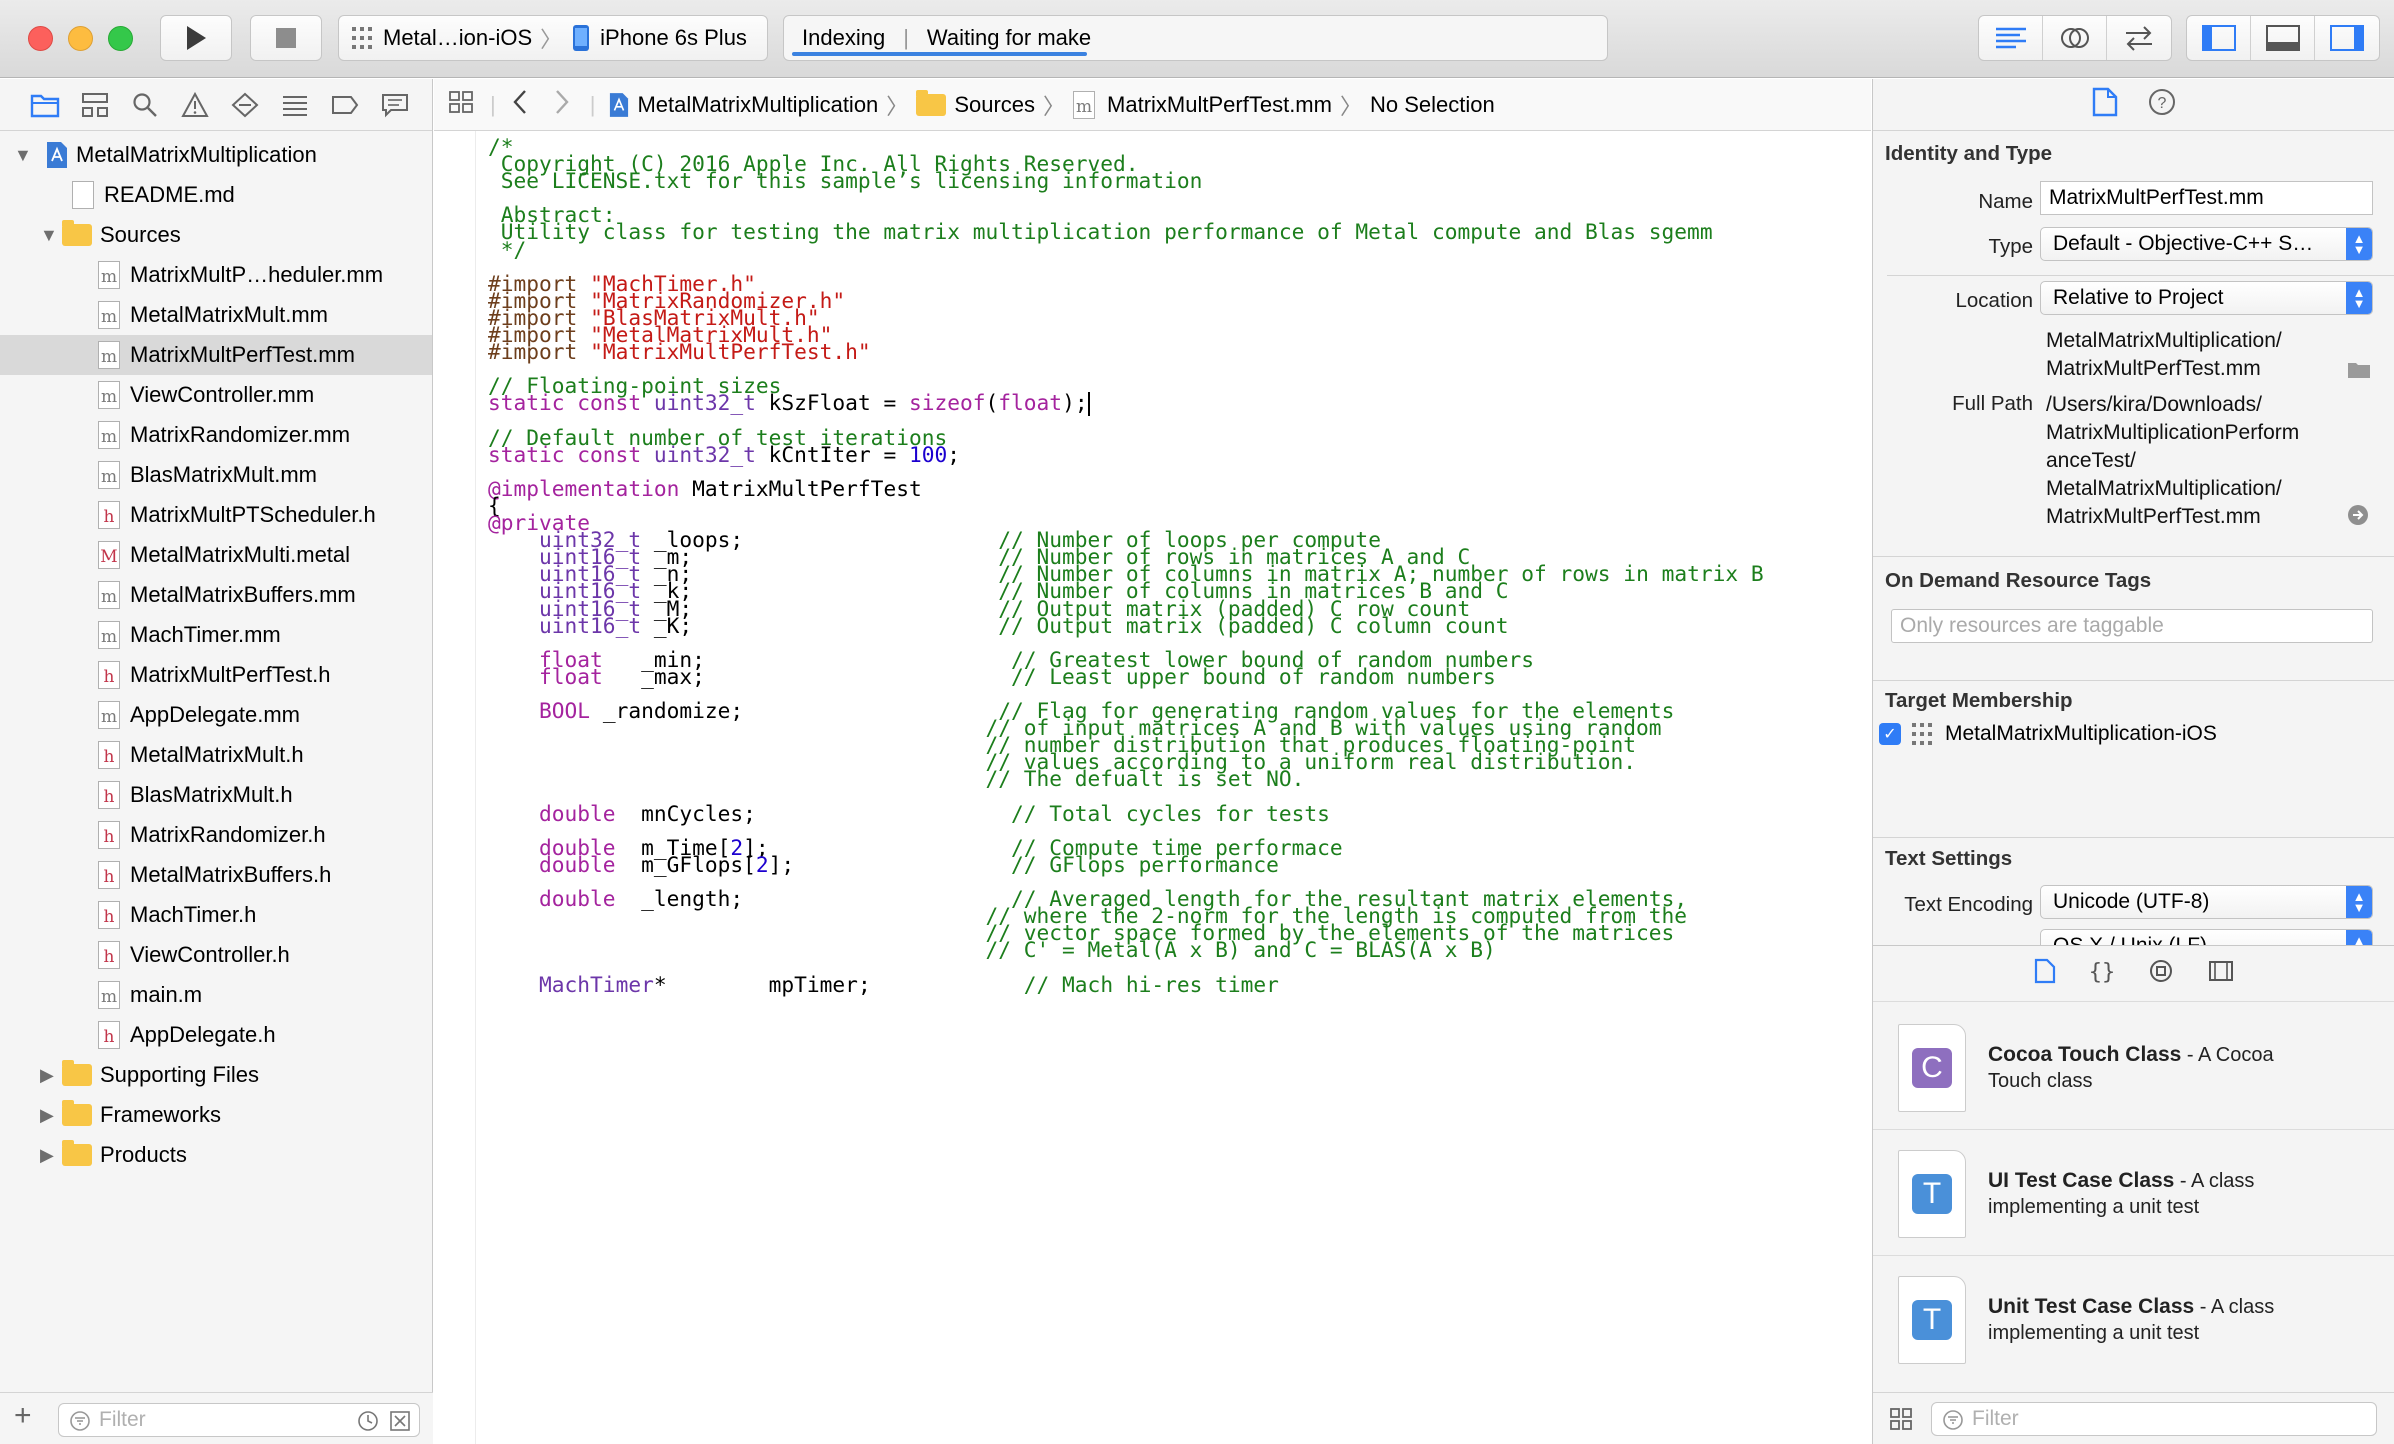 The width and height of the screenshot is (2394, 1444). What do you see at coordinates (216, 155) in the screenshot?
I see `project-row: ▼ MetalMatrixMultiplication` at bounding box center [216, 155].